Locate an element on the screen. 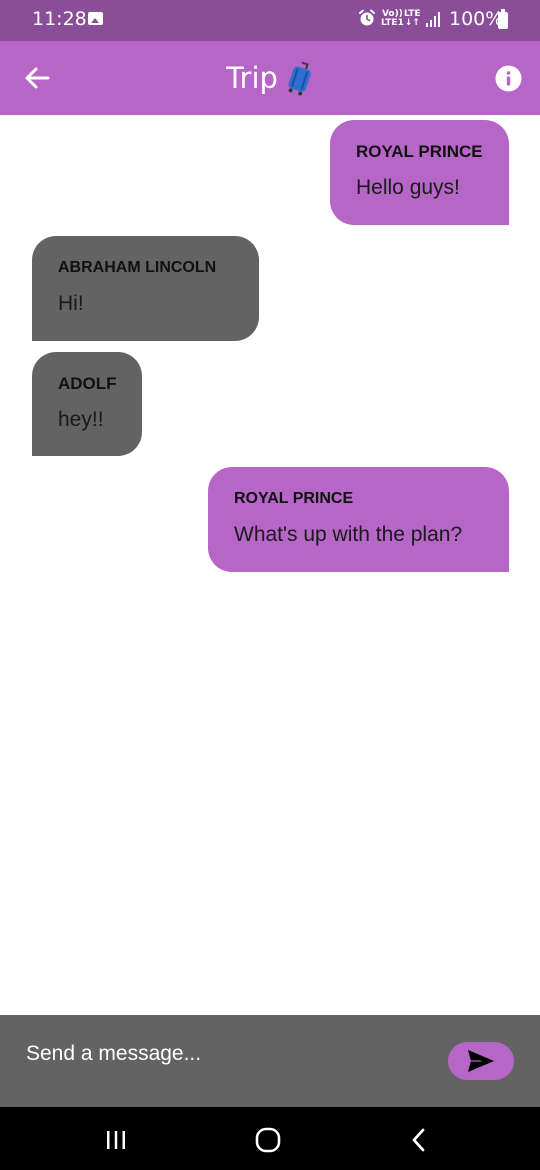 This screenshot has height=1170, width=540. send-button is located at coordinates (481, 1061).